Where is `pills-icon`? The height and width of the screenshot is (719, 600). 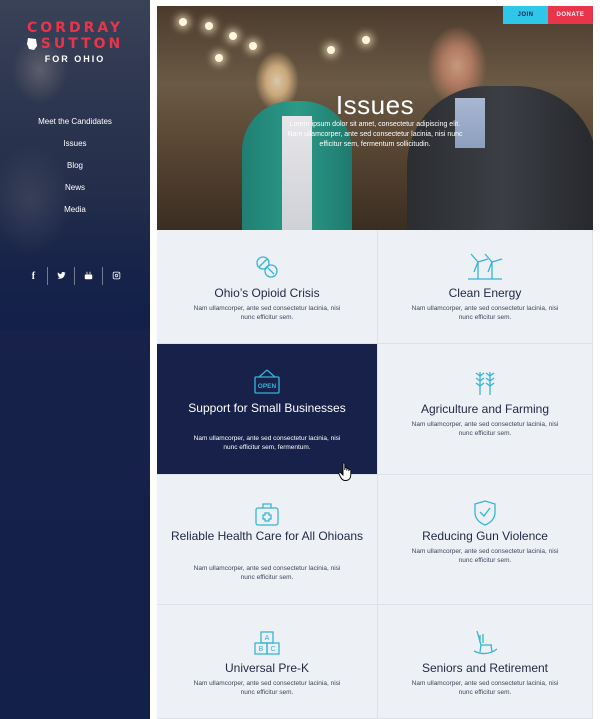 pills-icon is located at coordinates (267, 267).